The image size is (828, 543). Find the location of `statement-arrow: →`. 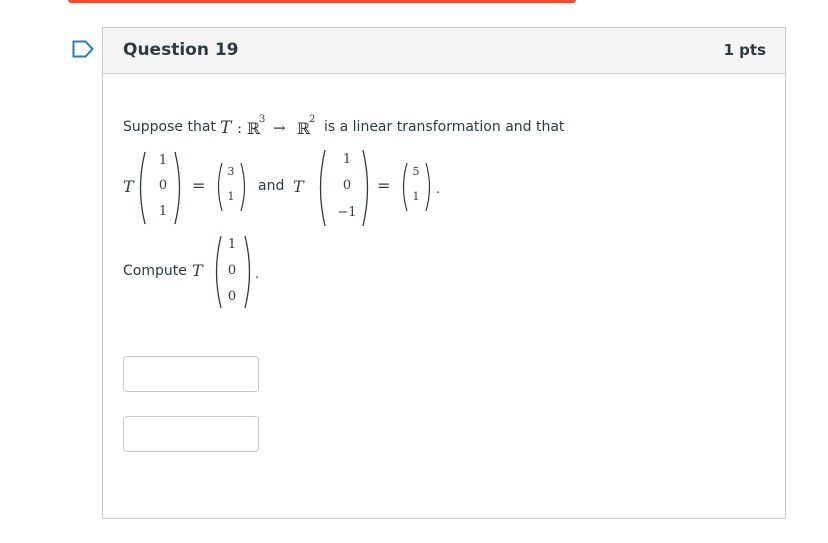

statement-arrow: → is located at coordinates (279, 128).